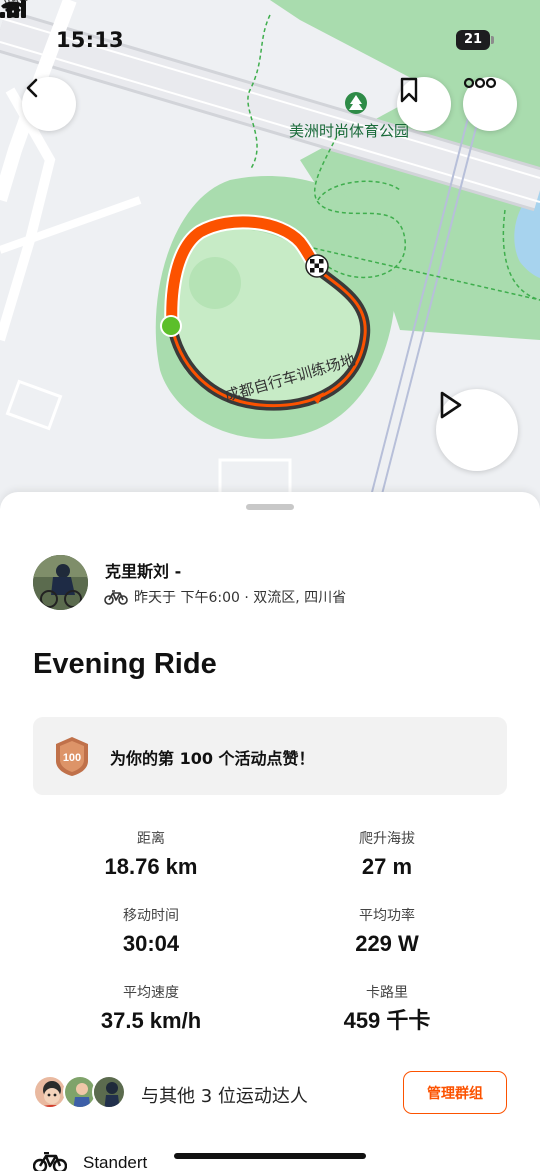  I want to click on battery-level: 21, so click(473, 39).